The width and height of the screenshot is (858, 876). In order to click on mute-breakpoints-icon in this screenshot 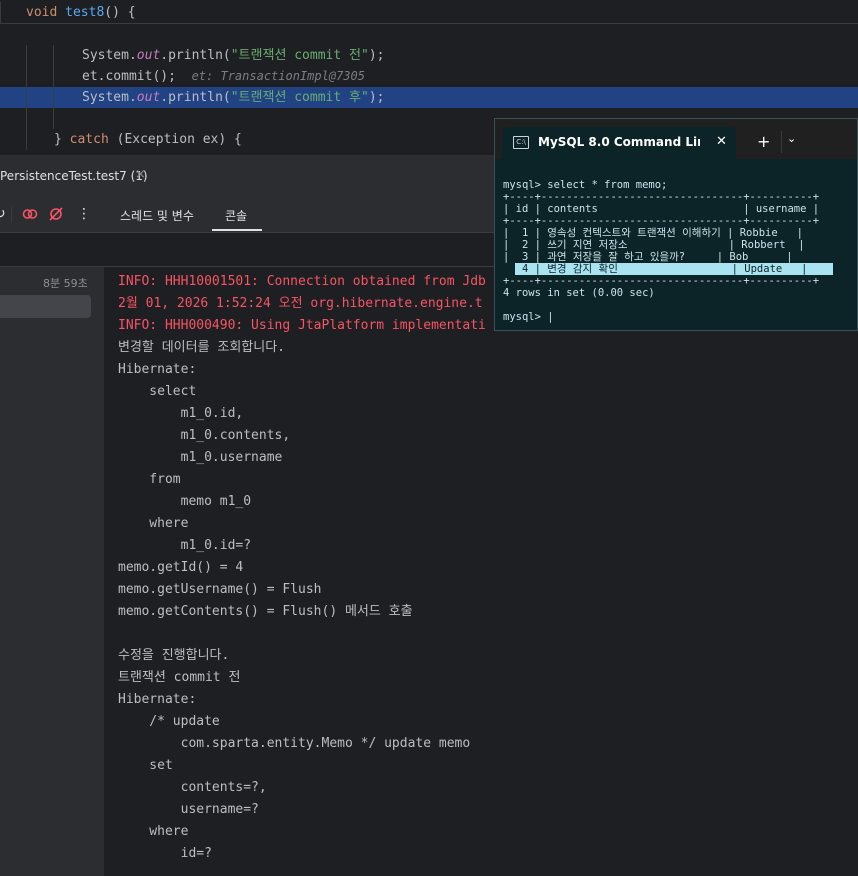, I will do `click(56, 216)`.